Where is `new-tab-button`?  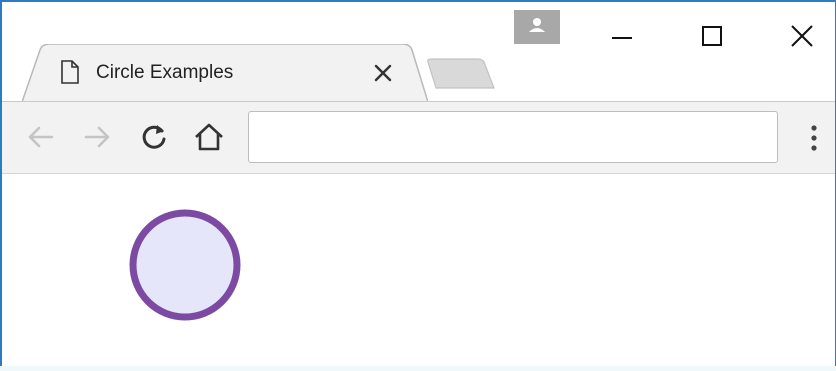 new-tab-button is located at coordinates (461, 74).